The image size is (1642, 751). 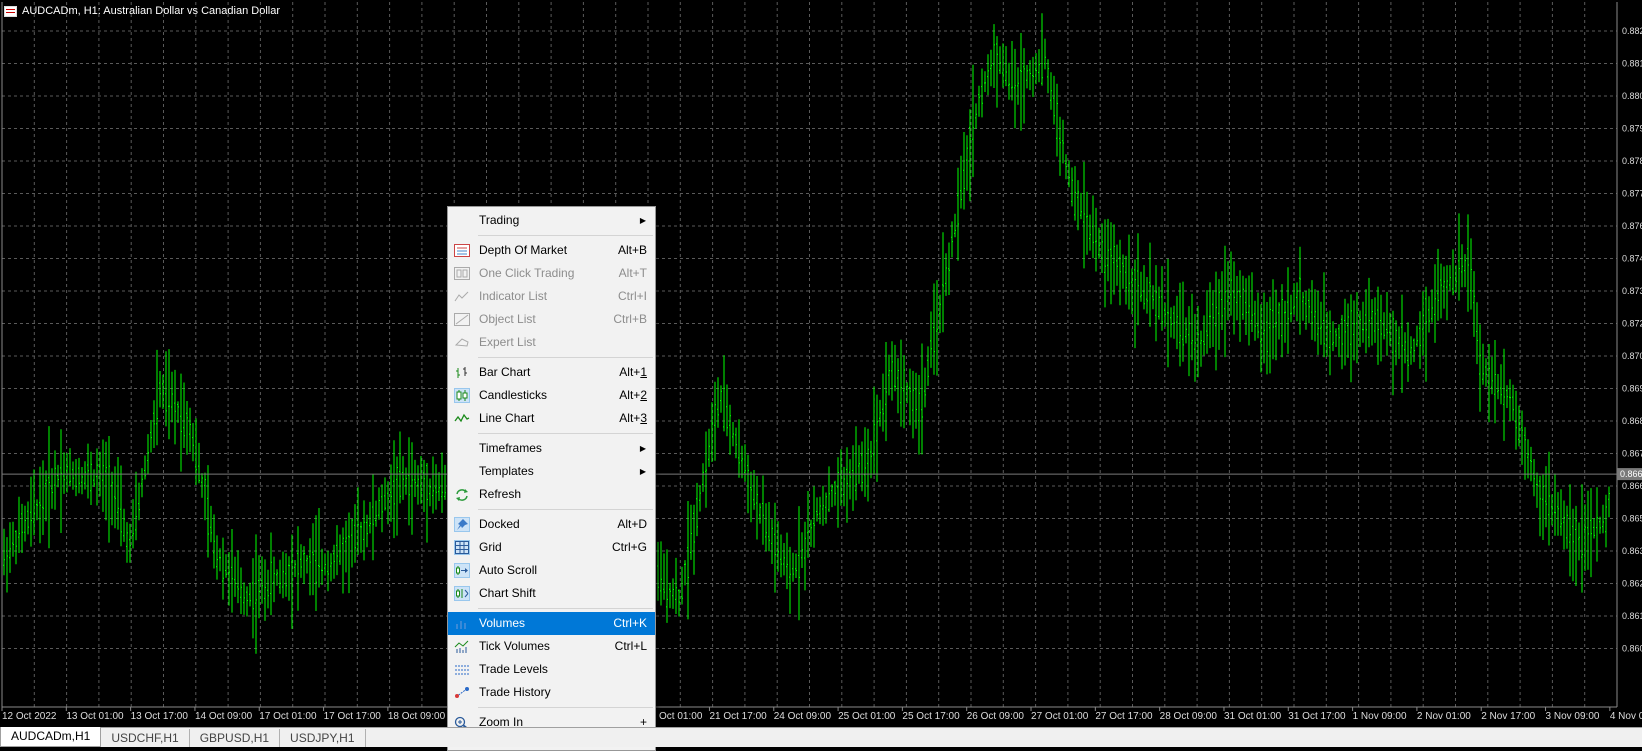 What do you see at coordinates (1632, 226) in the screenshot?
I see `price-axis-label: 0.876` at bounding box center [1632, 226].